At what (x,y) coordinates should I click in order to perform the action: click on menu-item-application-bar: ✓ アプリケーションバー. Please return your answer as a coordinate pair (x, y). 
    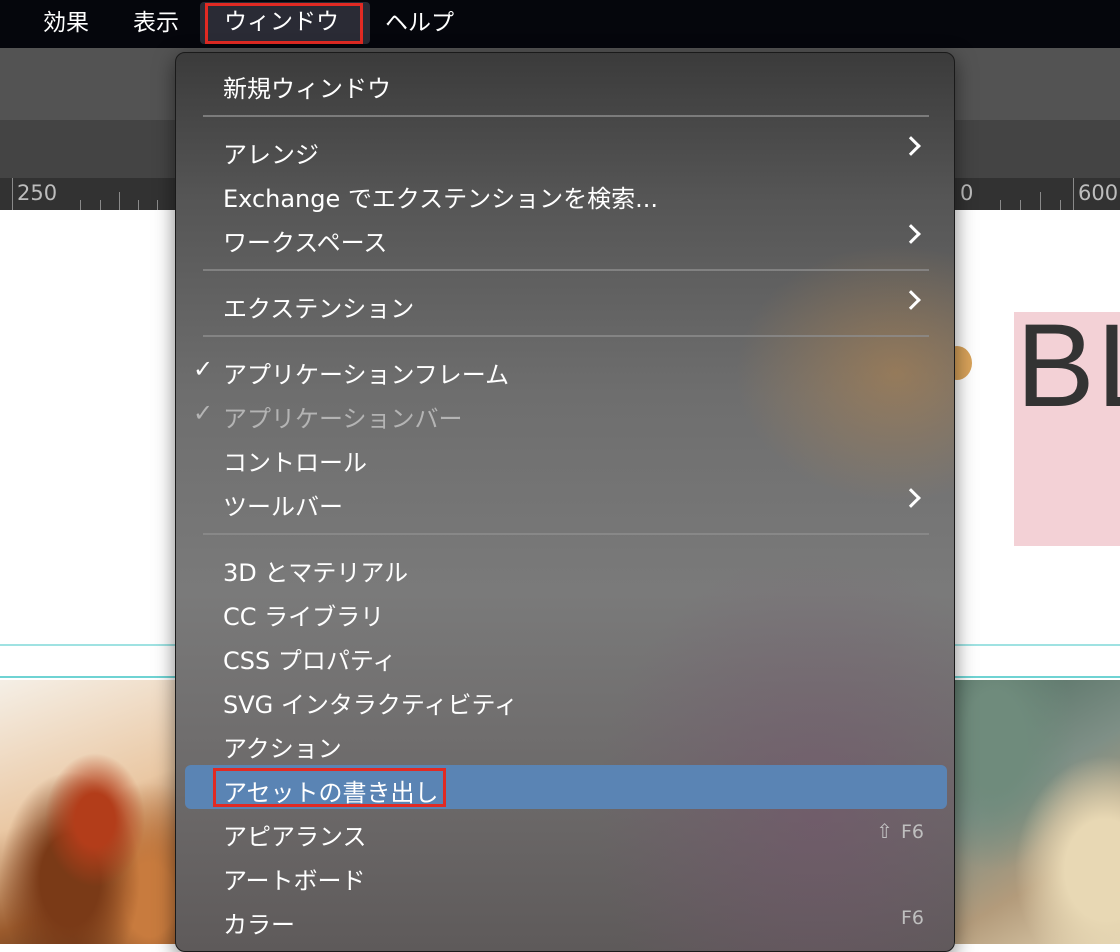
    Looking at the image, I should click on (566, 413).